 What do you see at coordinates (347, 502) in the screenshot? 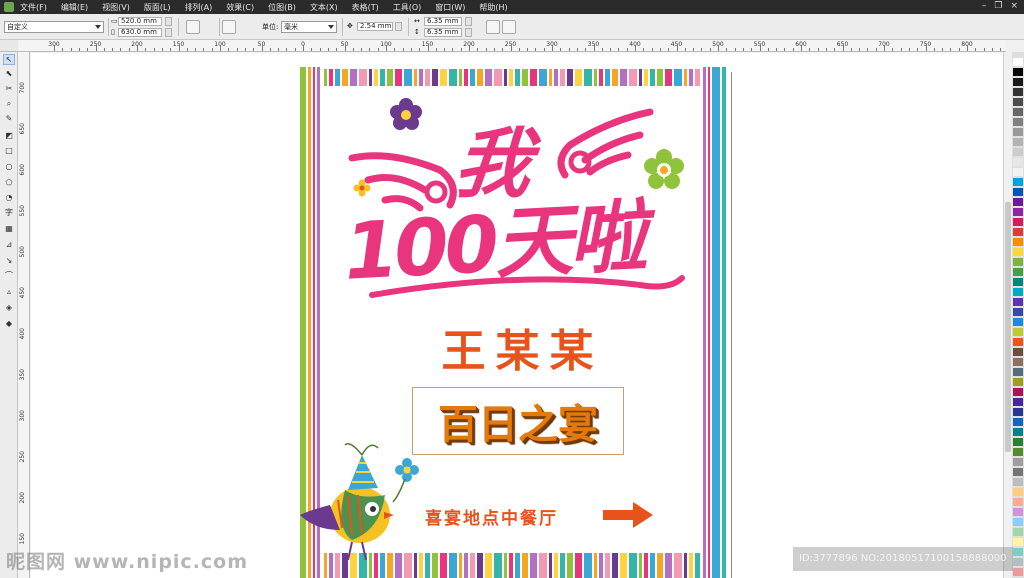
I see `bird-icon` at bounding box center [347, 502].